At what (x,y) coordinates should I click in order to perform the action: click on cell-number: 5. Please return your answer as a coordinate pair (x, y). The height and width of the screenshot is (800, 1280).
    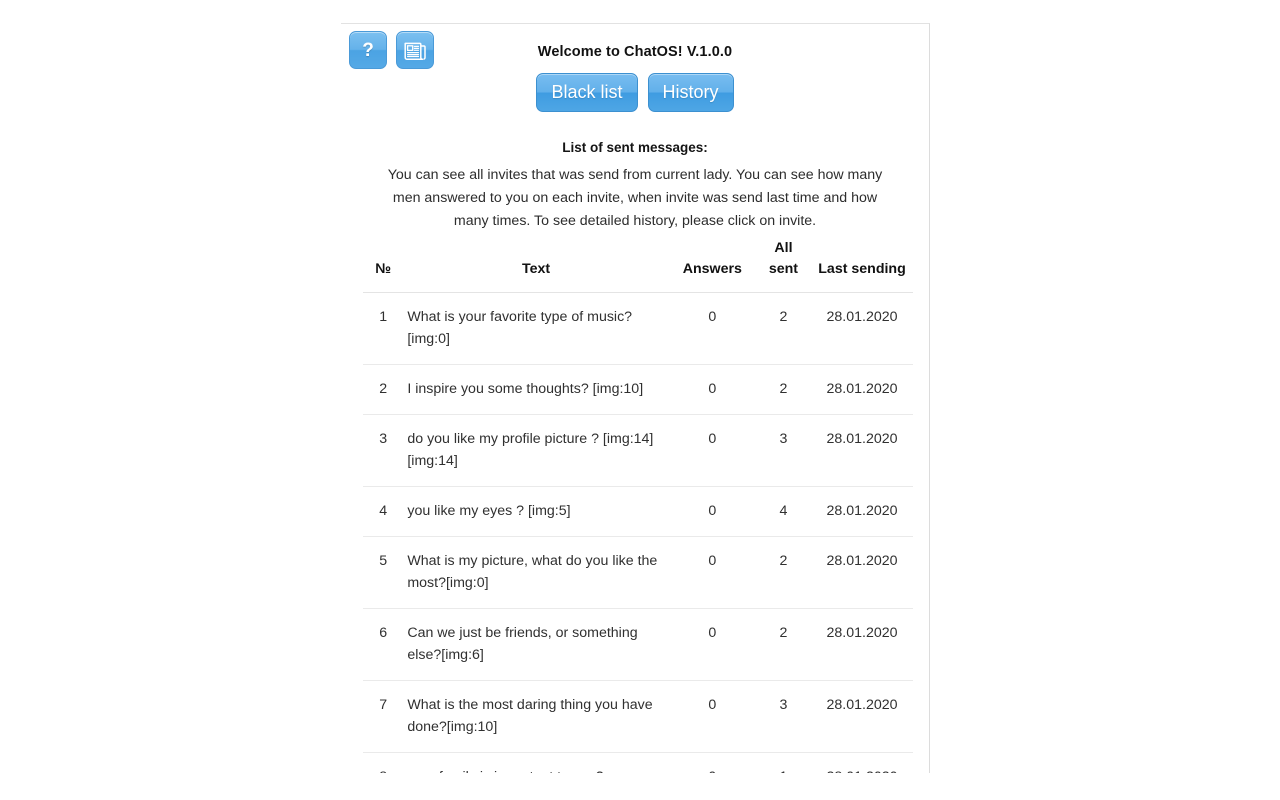
    Looking at the image, I should click on (383, 572).